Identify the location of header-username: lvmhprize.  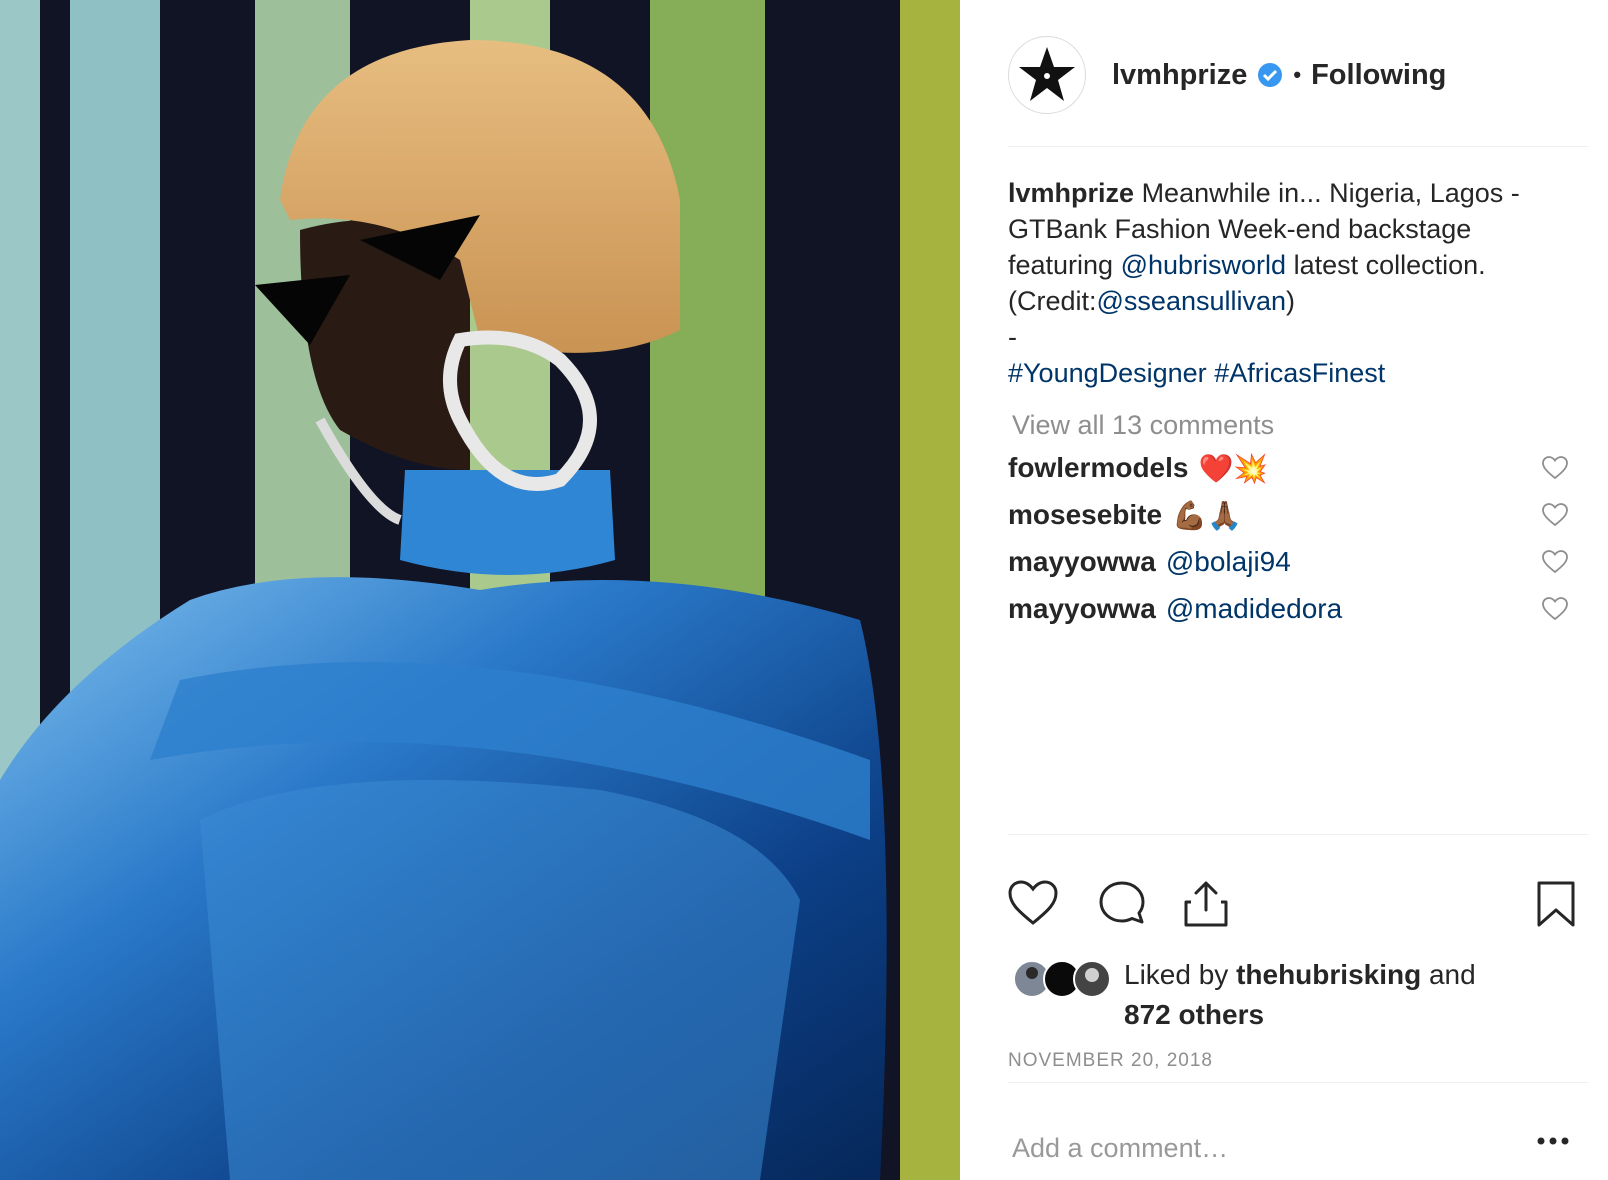
(1179, 75).